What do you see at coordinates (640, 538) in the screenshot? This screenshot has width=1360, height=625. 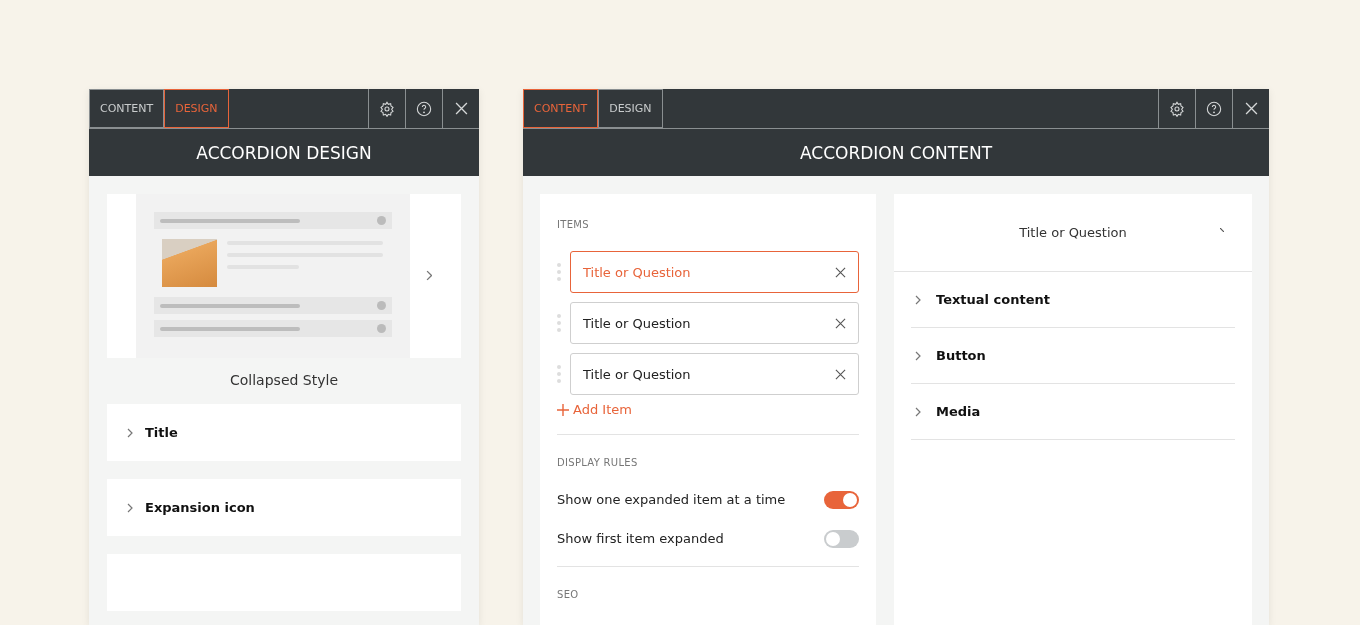 I see `rule-label: Show first item expanded` at bounding box center [640, 538].